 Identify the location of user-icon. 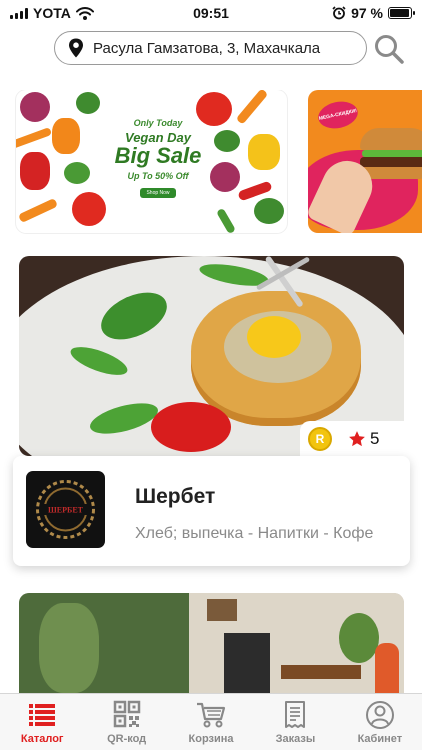
(379, 715).